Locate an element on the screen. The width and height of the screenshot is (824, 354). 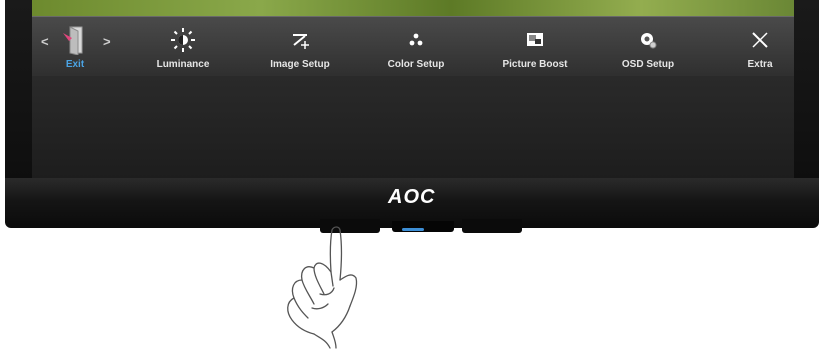
pointing-hand-icon is located at coordinates (322, 287).